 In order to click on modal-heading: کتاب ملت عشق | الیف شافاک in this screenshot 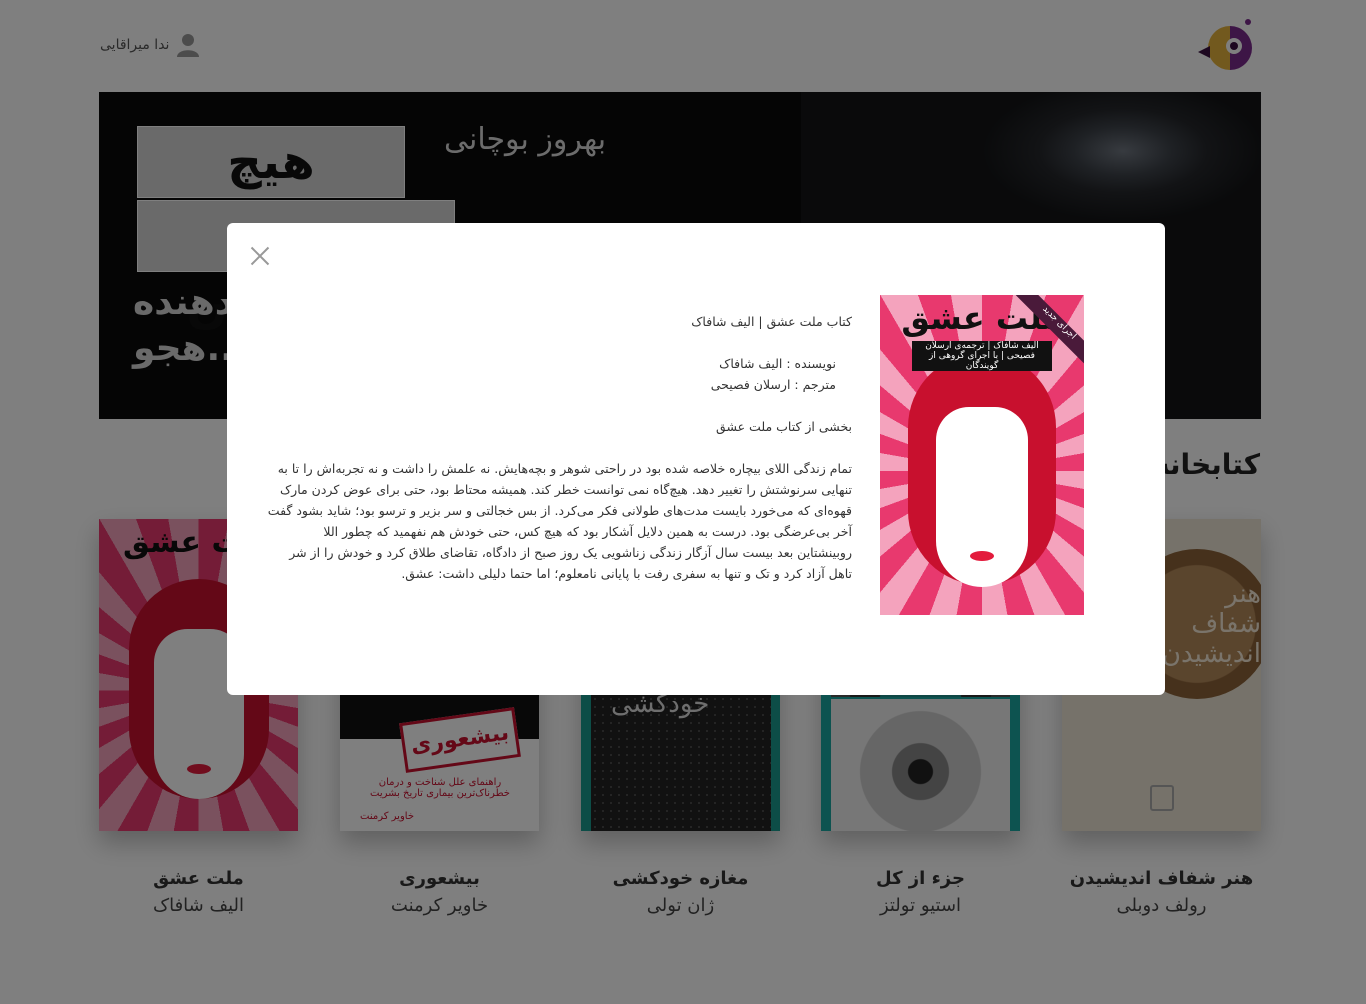, I will do `click(771, 321)`.